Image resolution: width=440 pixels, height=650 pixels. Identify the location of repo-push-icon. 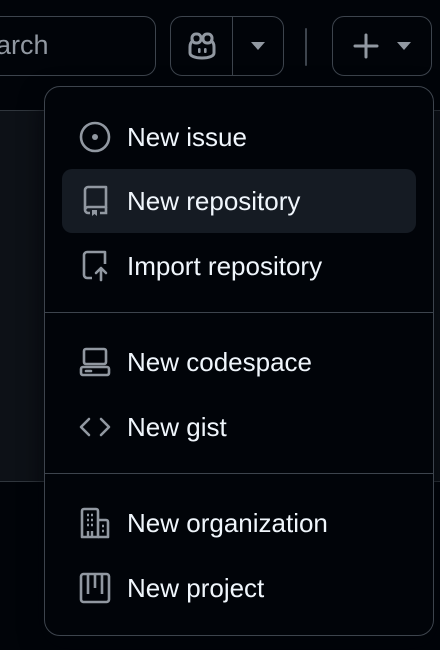
(95, 266).